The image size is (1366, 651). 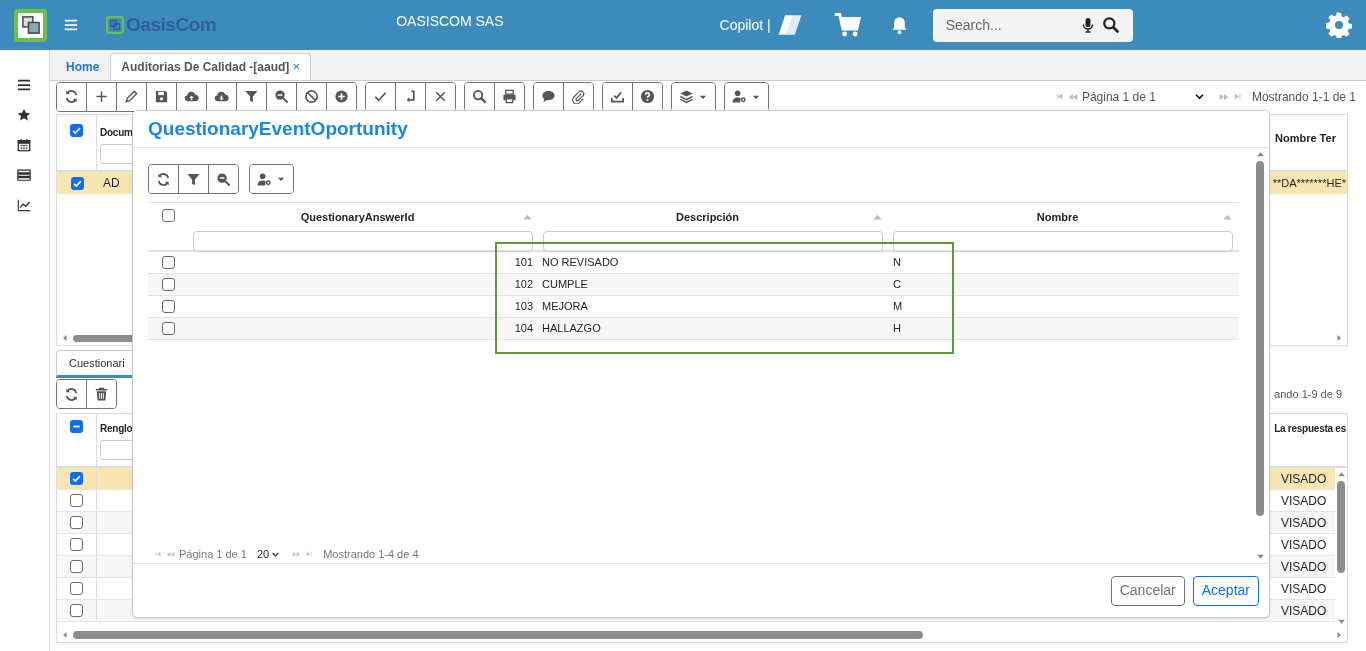 What do you see at coordinates (686, 96) in the screenshot?
I see `layers-icon` at bounding box center [686, 96].